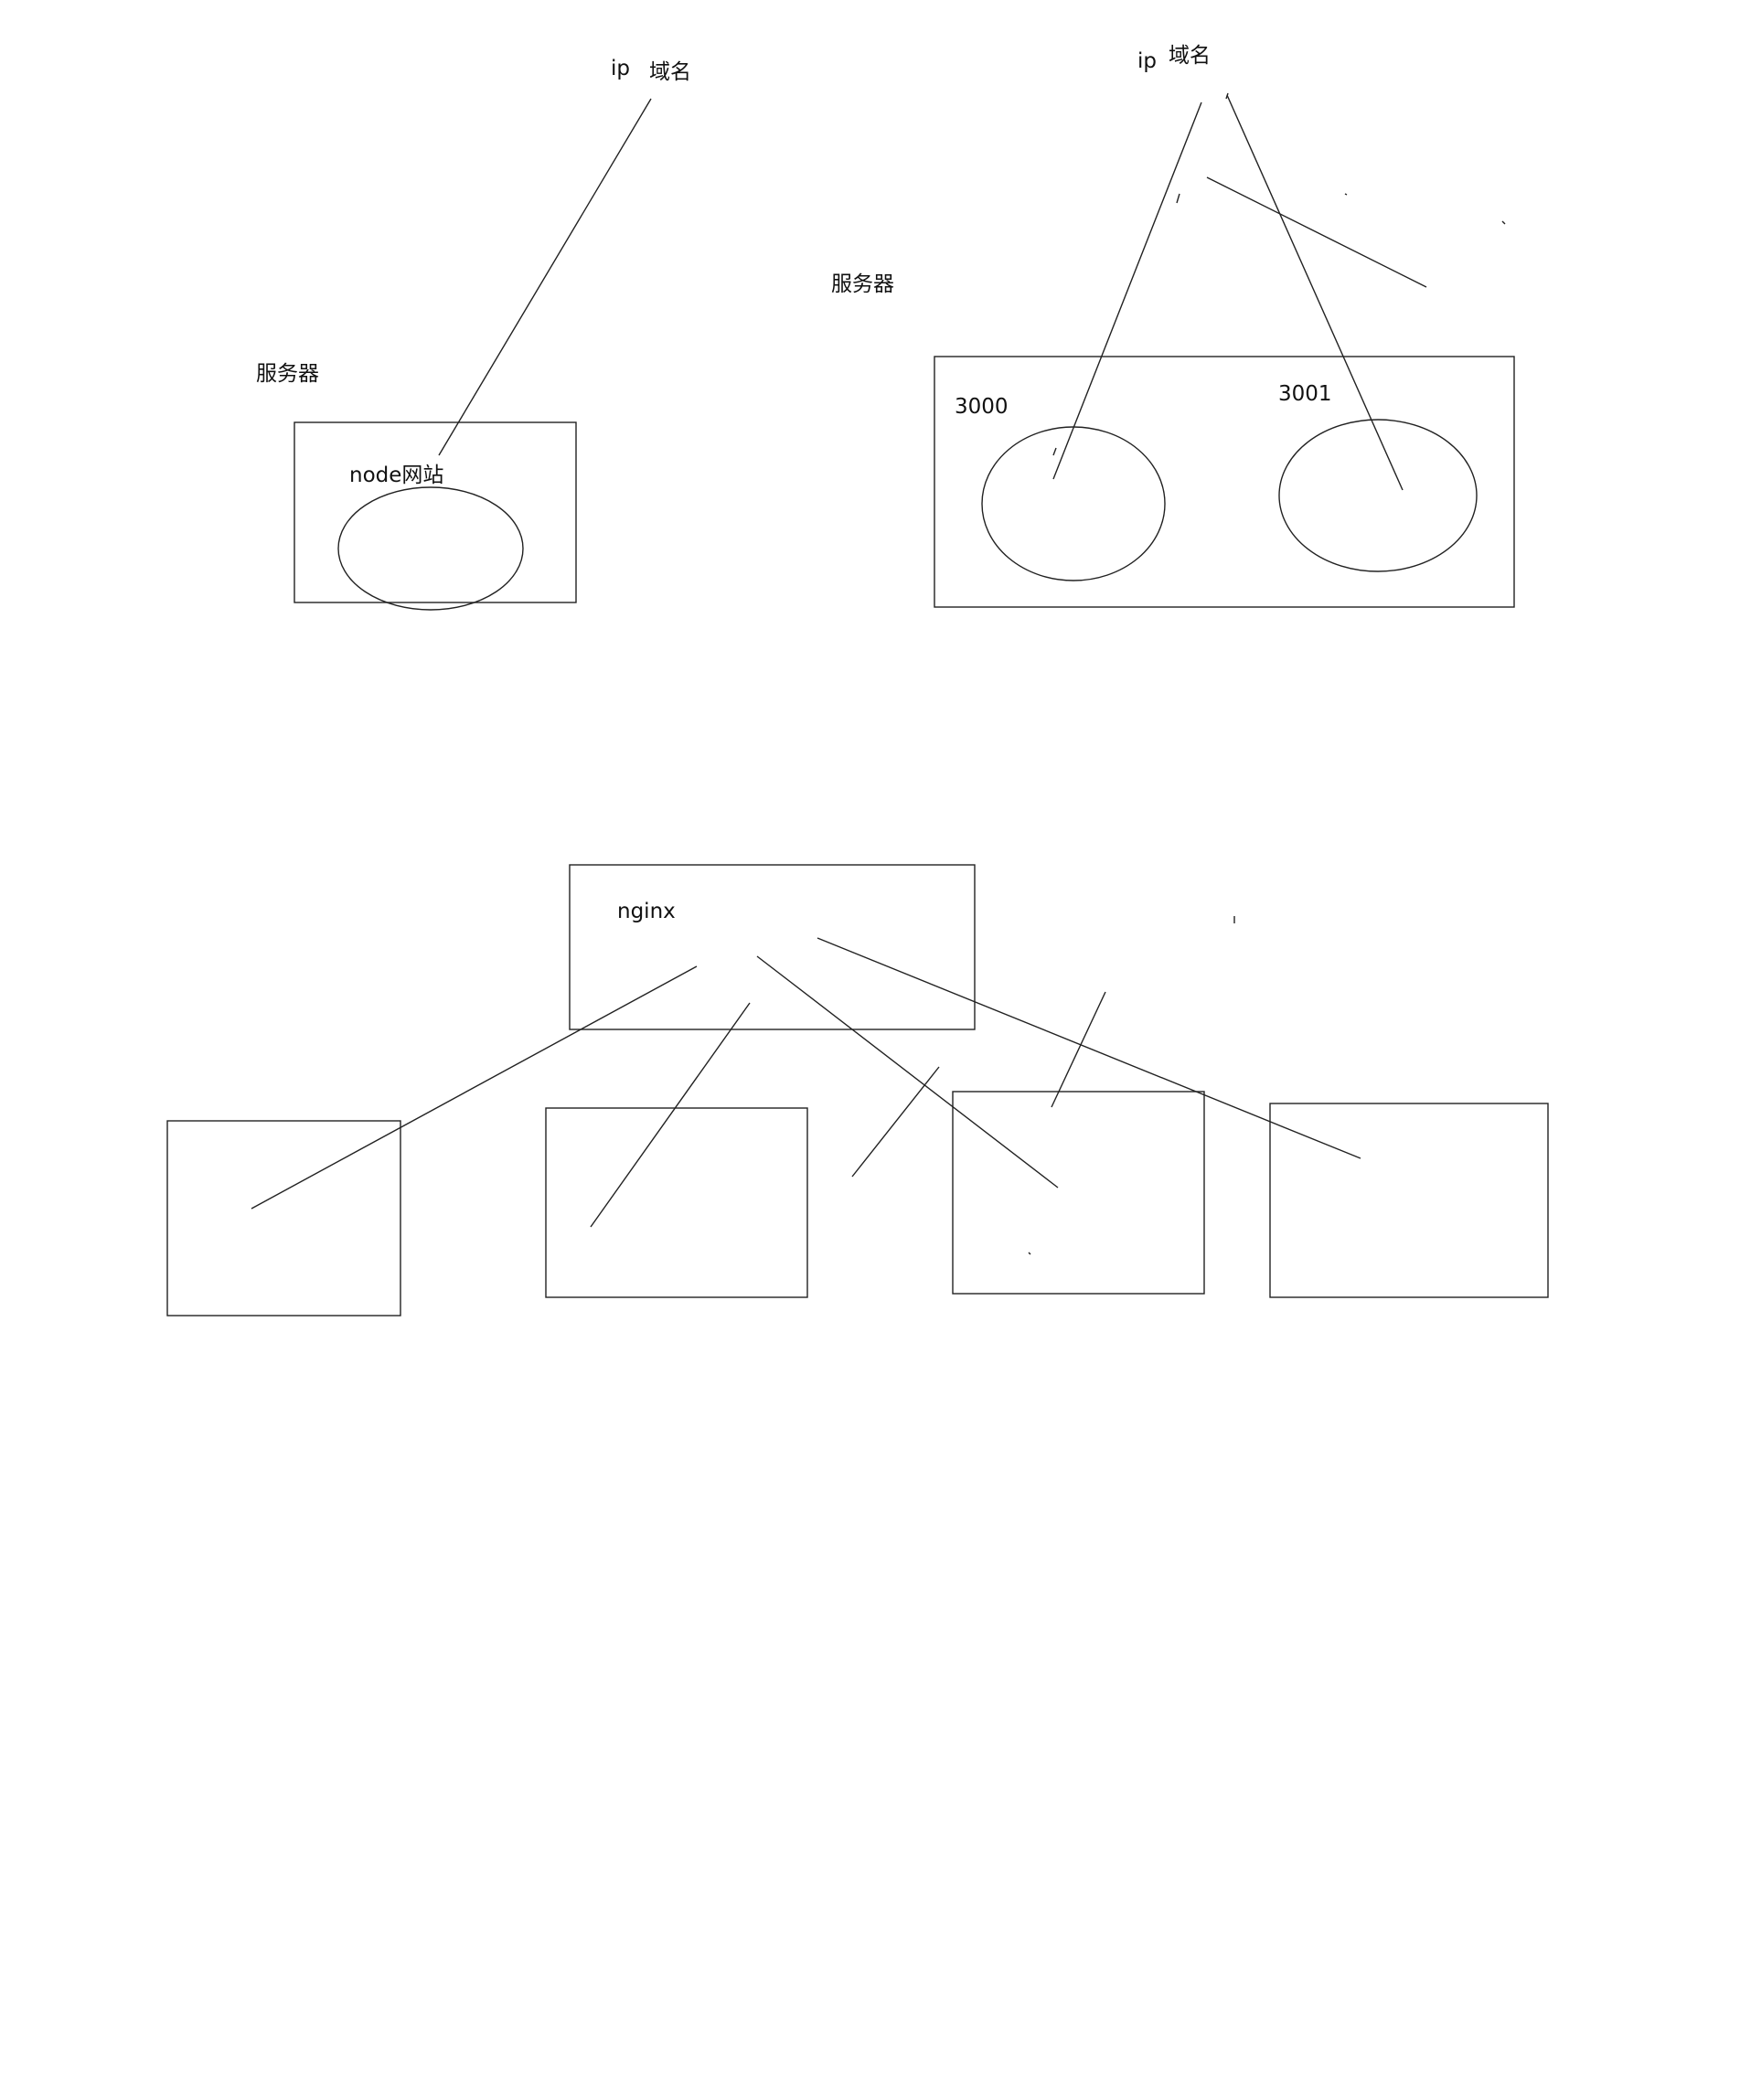 Image resolution: width=1740 pixels, height=2100 pixels. What do you see at coordinates (545, 277) in the screenshot?
I see `request-line` at bounding box center [545, 277].